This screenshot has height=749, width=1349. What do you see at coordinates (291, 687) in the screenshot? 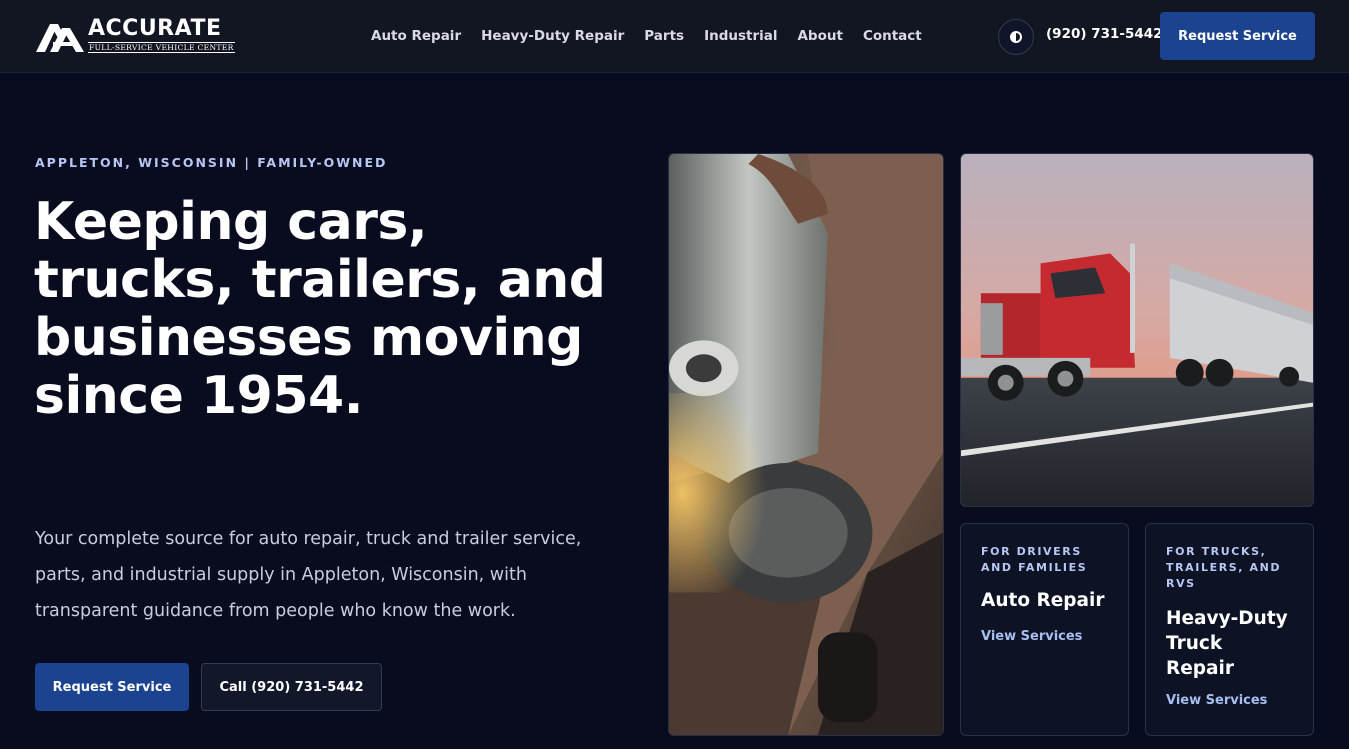
I see `hero-call-button: Call (920) 731-5442` at bounding box center [291, 687].